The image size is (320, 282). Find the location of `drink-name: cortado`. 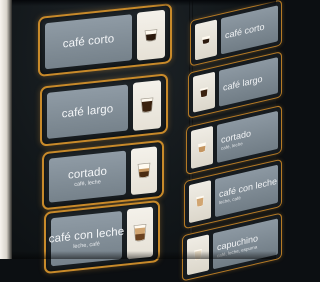

drink-name: cortado is located at coordinates (87, 173).